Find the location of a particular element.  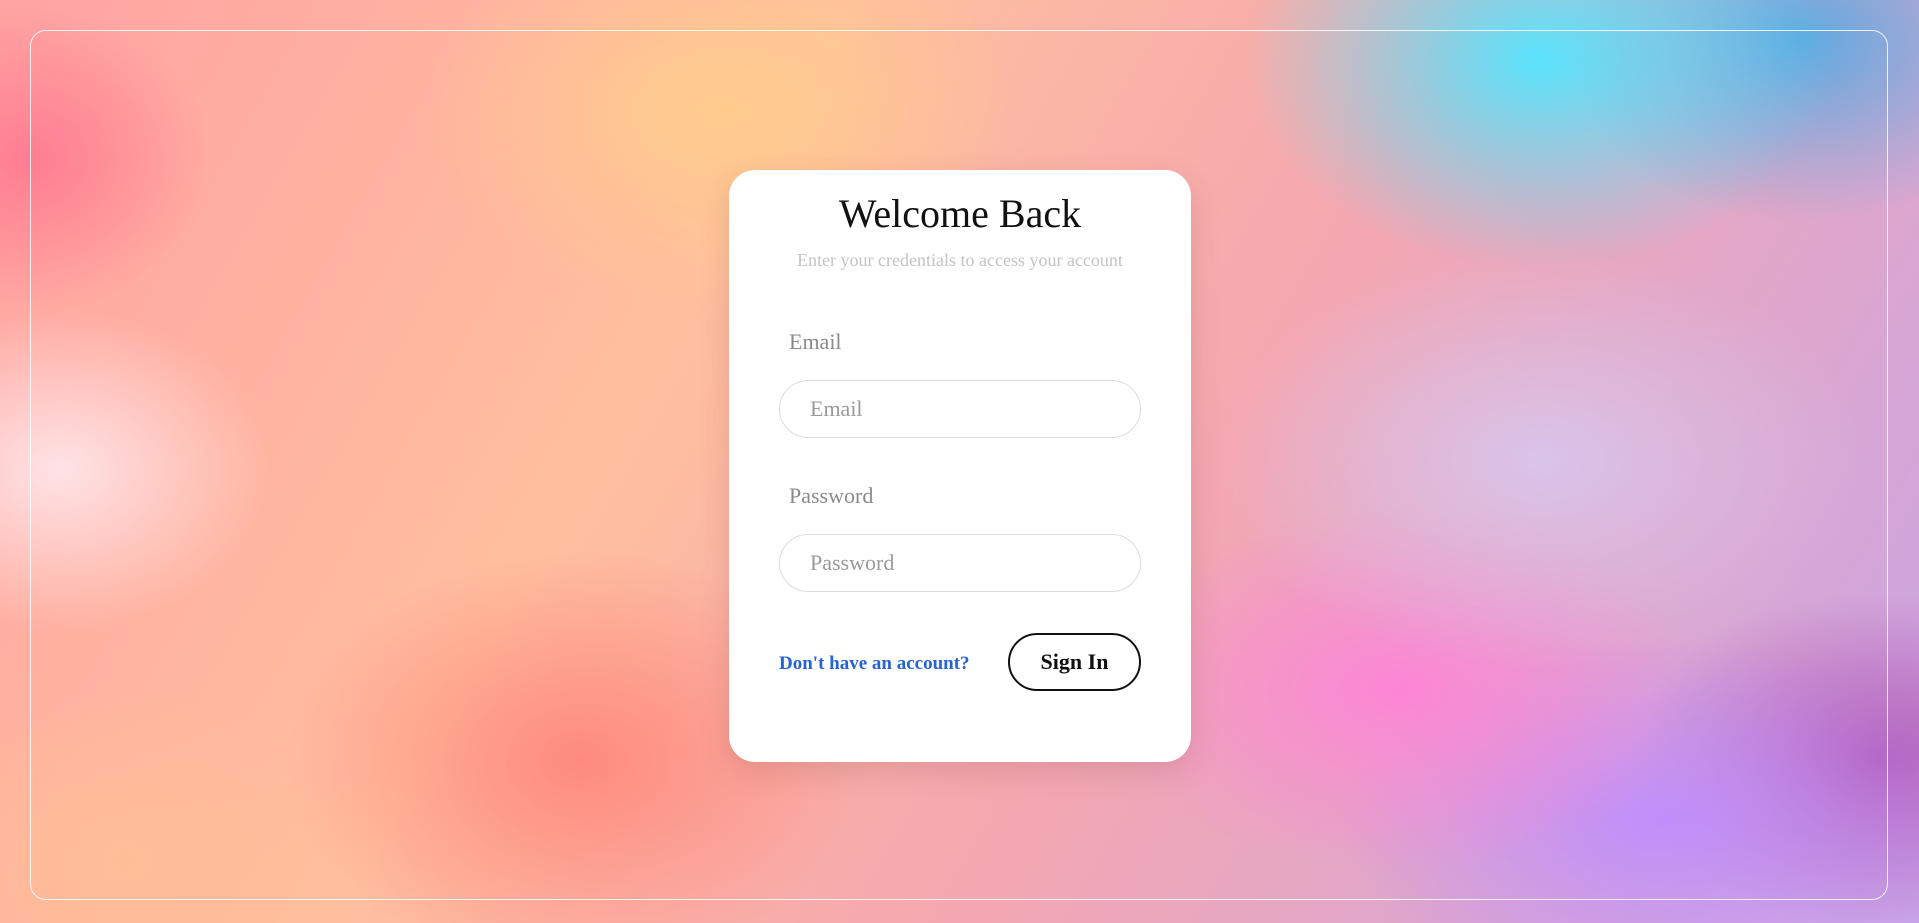

email-field is located at coordinates (960, 409).